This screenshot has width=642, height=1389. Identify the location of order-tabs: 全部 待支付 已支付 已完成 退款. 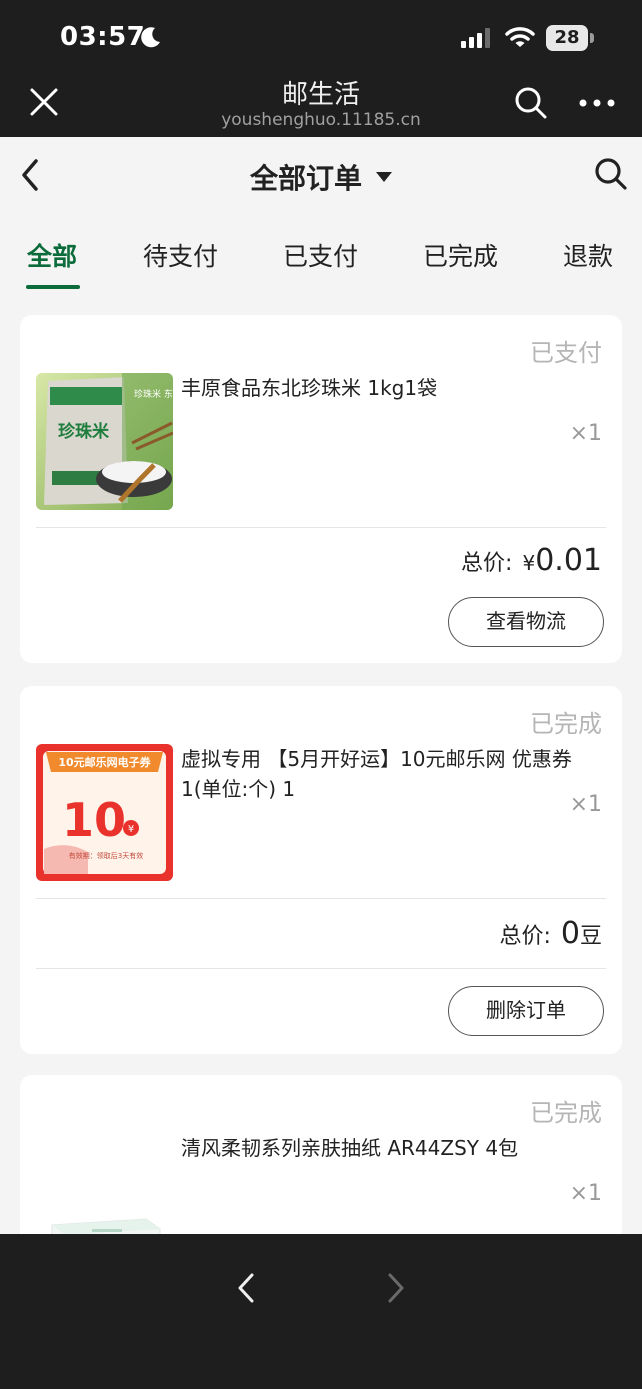
(321, 267).